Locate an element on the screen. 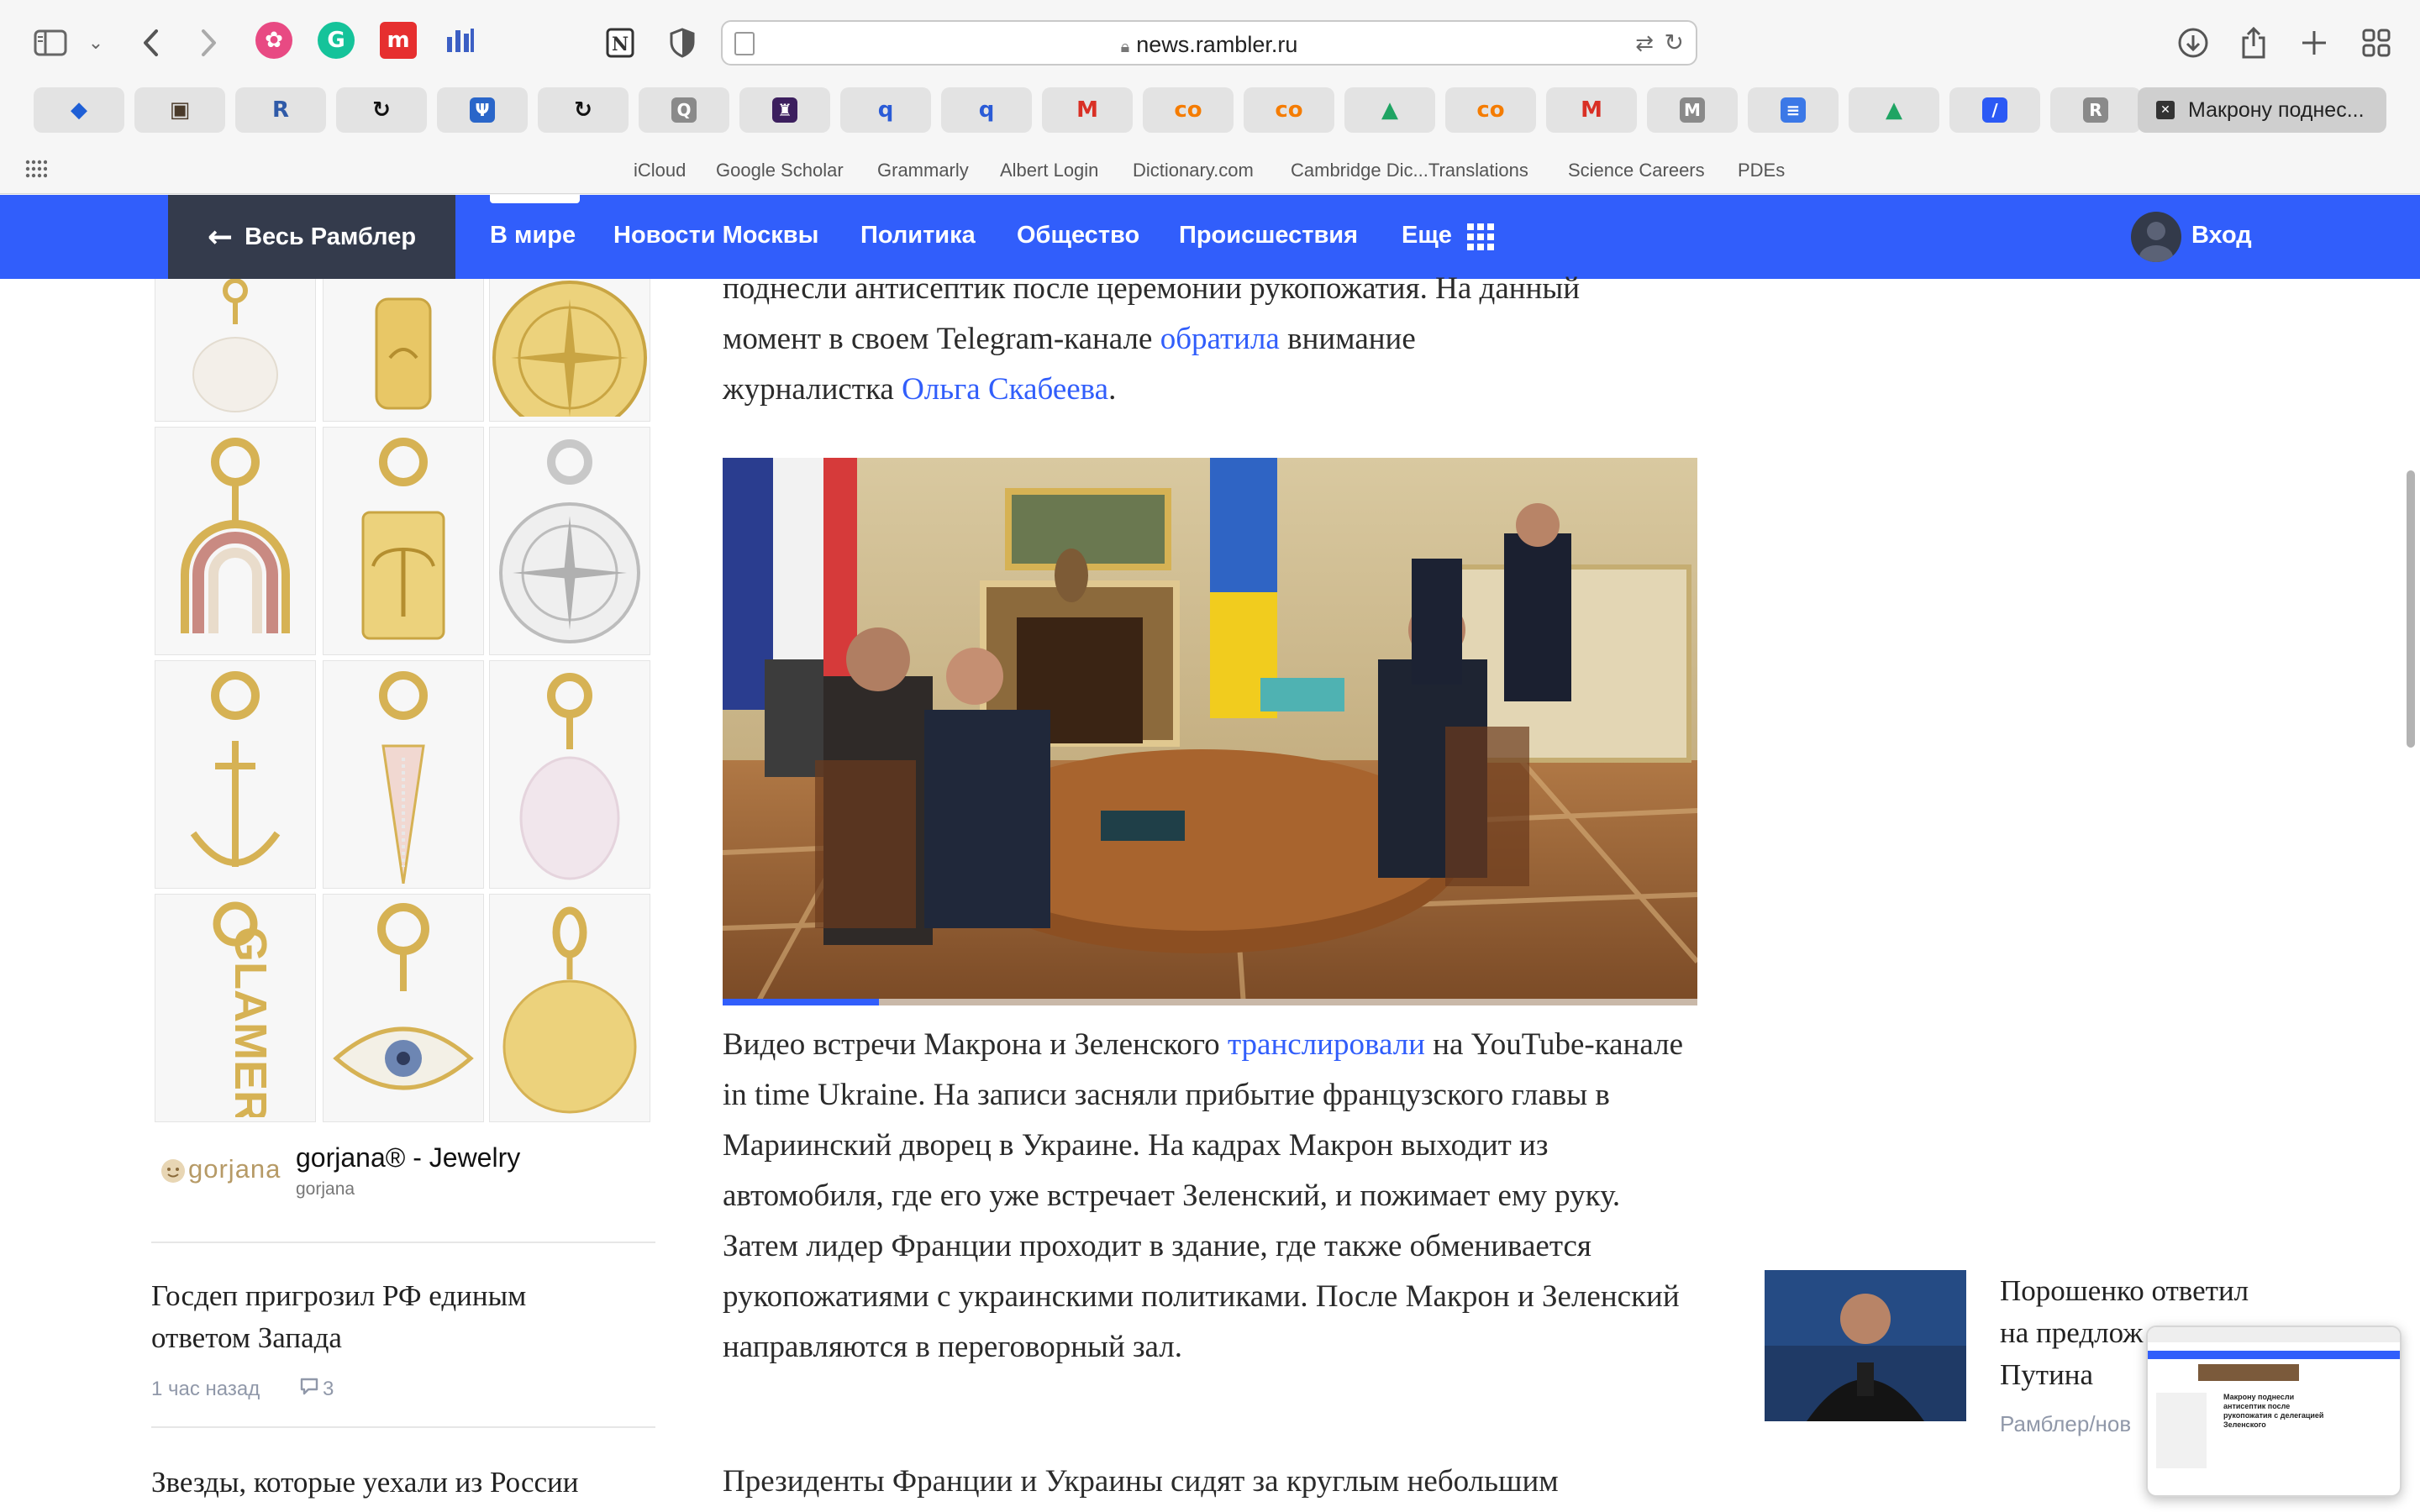  login-link: Вход is located at coordinates (2221, 235).